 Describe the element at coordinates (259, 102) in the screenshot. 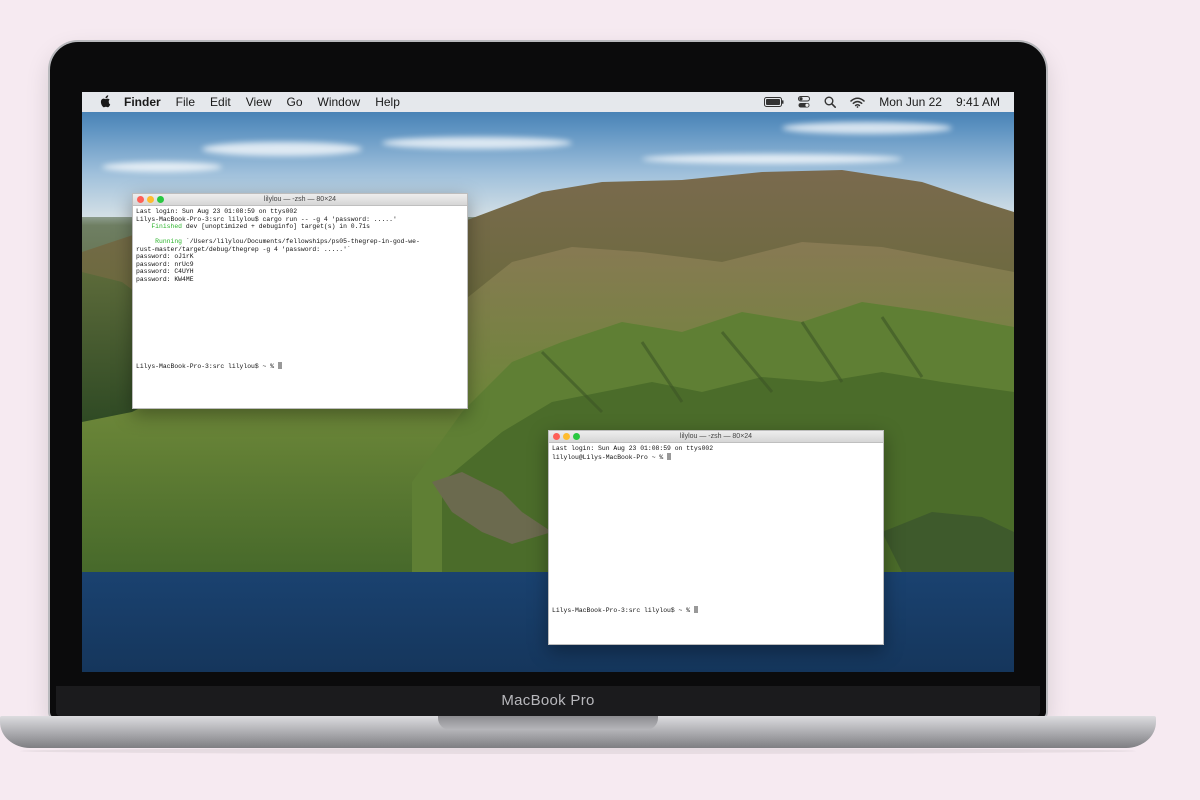

I see `menu-view: View` at that location.